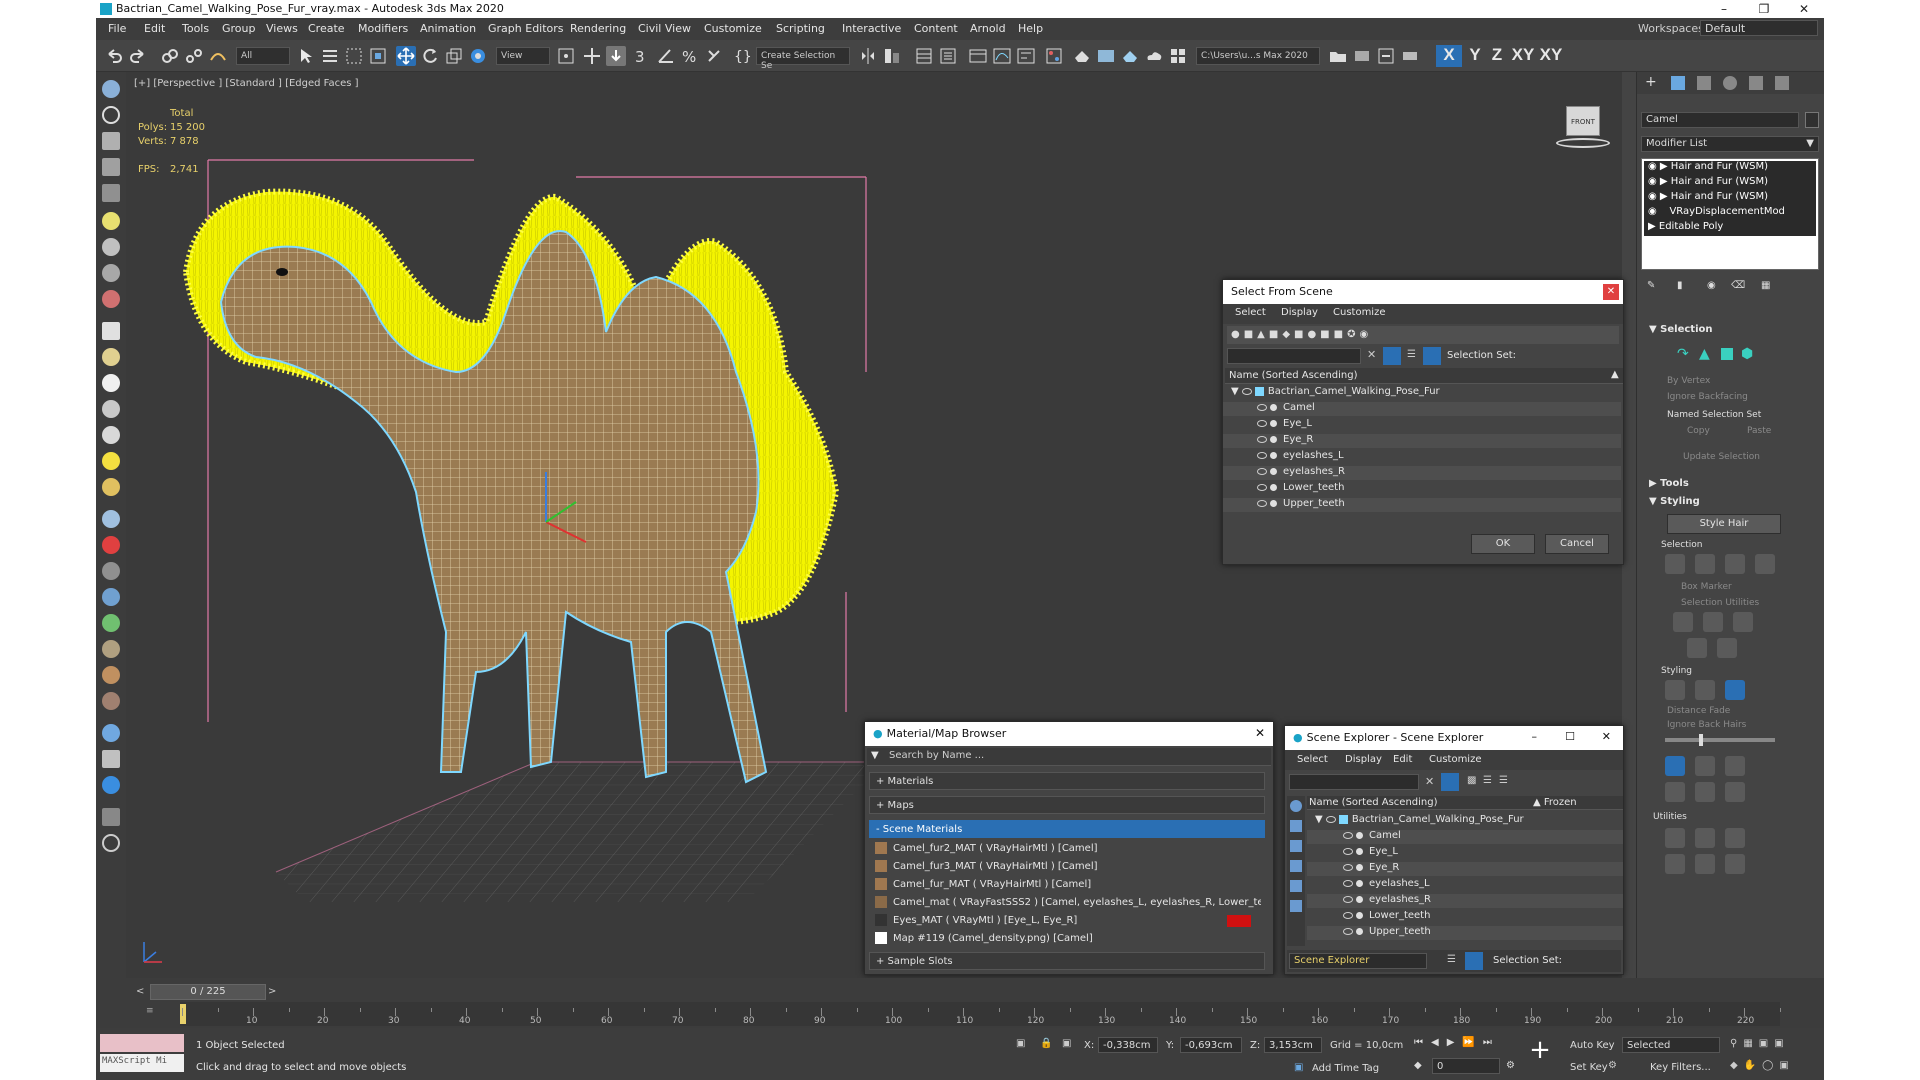  Describe the element at coordinates (111, 299) in the screenshot. I see `create-particles-icon` at that location.